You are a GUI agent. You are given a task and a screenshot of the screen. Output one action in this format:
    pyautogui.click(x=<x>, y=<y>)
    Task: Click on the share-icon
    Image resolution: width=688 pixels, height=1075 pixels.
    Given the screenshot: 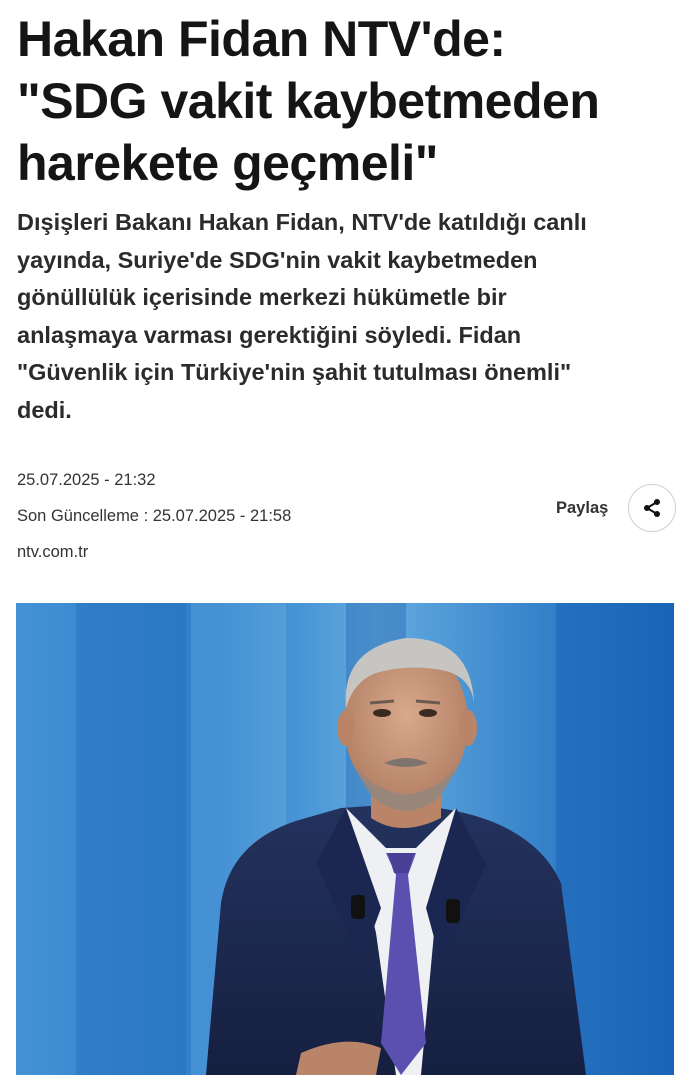 What is the action you would take?
    pyautogui.click(x=652, y=508)
    